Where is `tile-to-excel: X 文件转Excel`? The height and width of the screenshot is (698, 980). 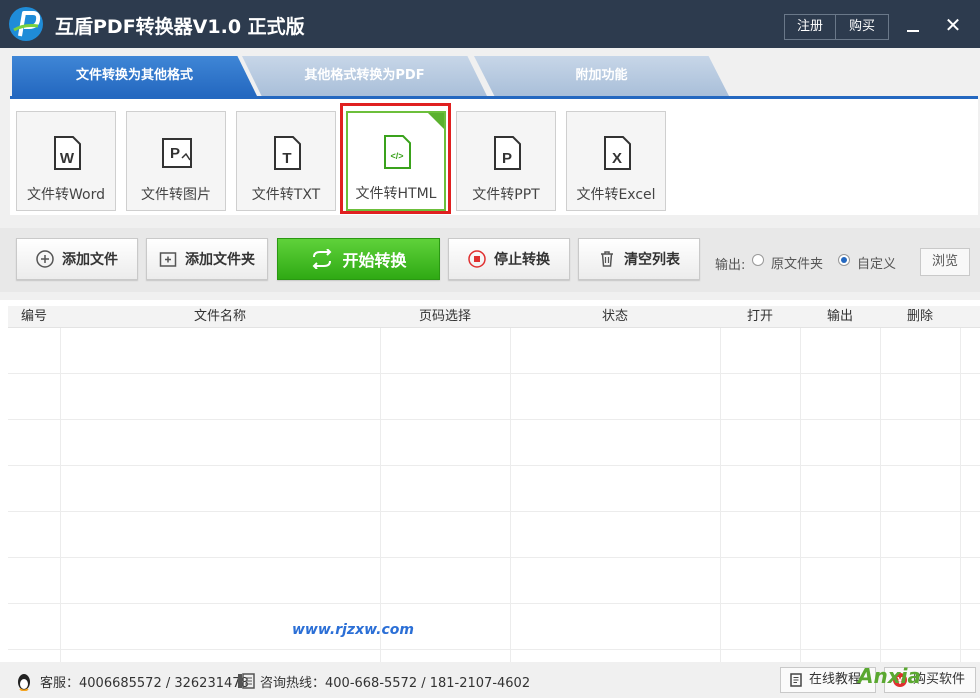
tile-to-excel: X 文件转Excel is located at coordinates (616, 161).